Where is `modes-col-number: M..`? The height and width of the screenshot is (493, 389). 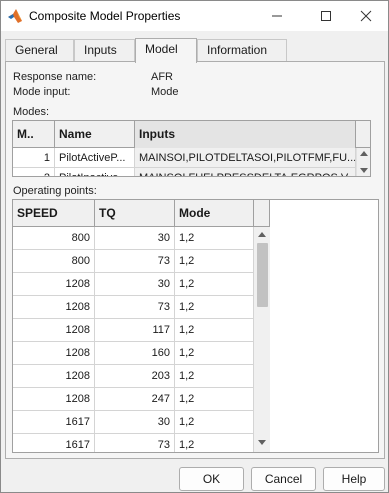 modes-col-number: M.. is located at coordinates (34, 134).